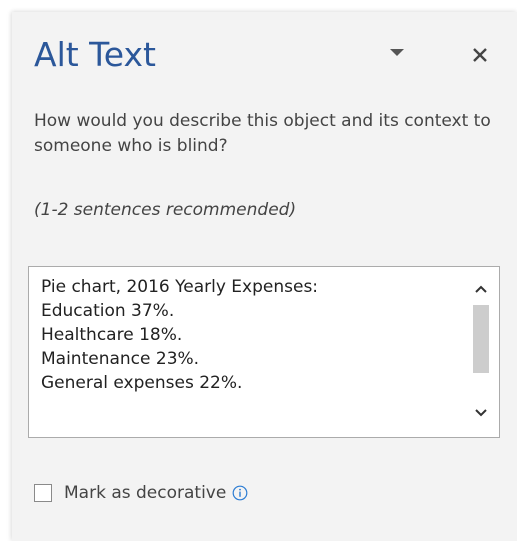  I want to click on close-button, so click(480, 56).